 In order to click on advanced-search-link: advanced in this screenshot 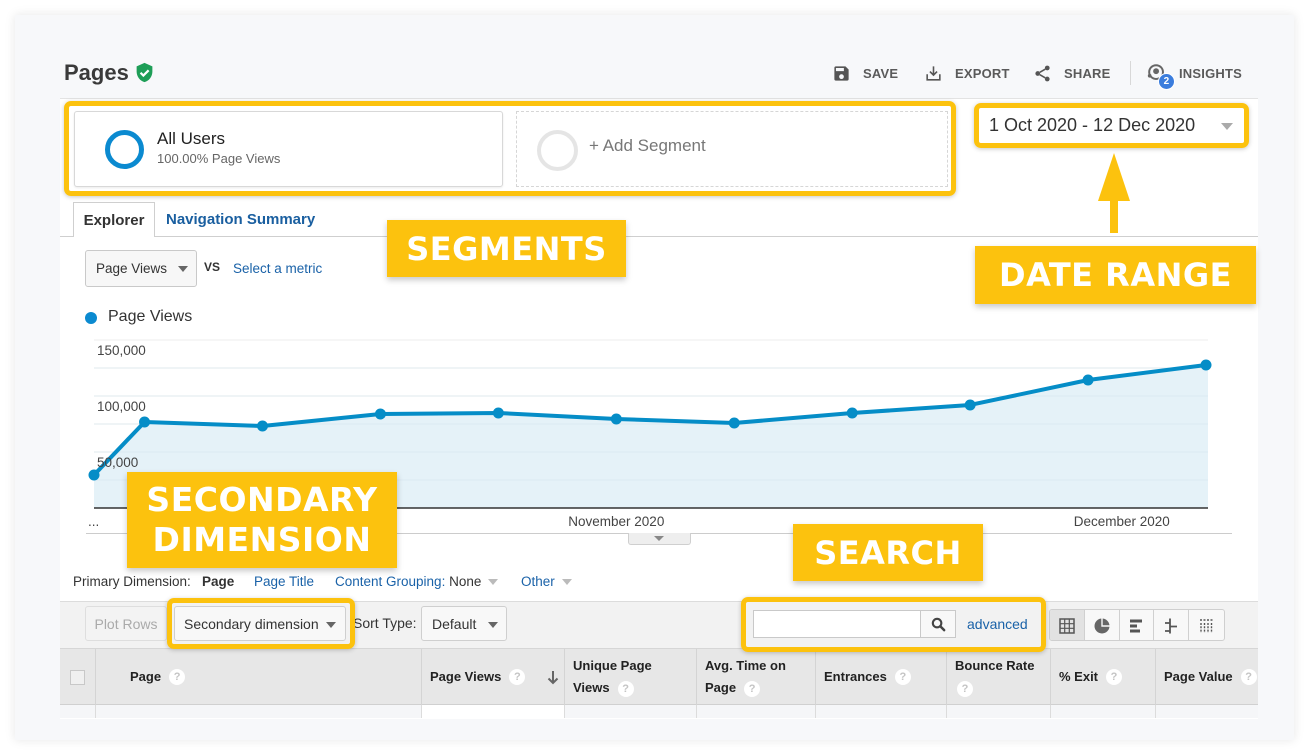, I will do `click(997, 624)`.